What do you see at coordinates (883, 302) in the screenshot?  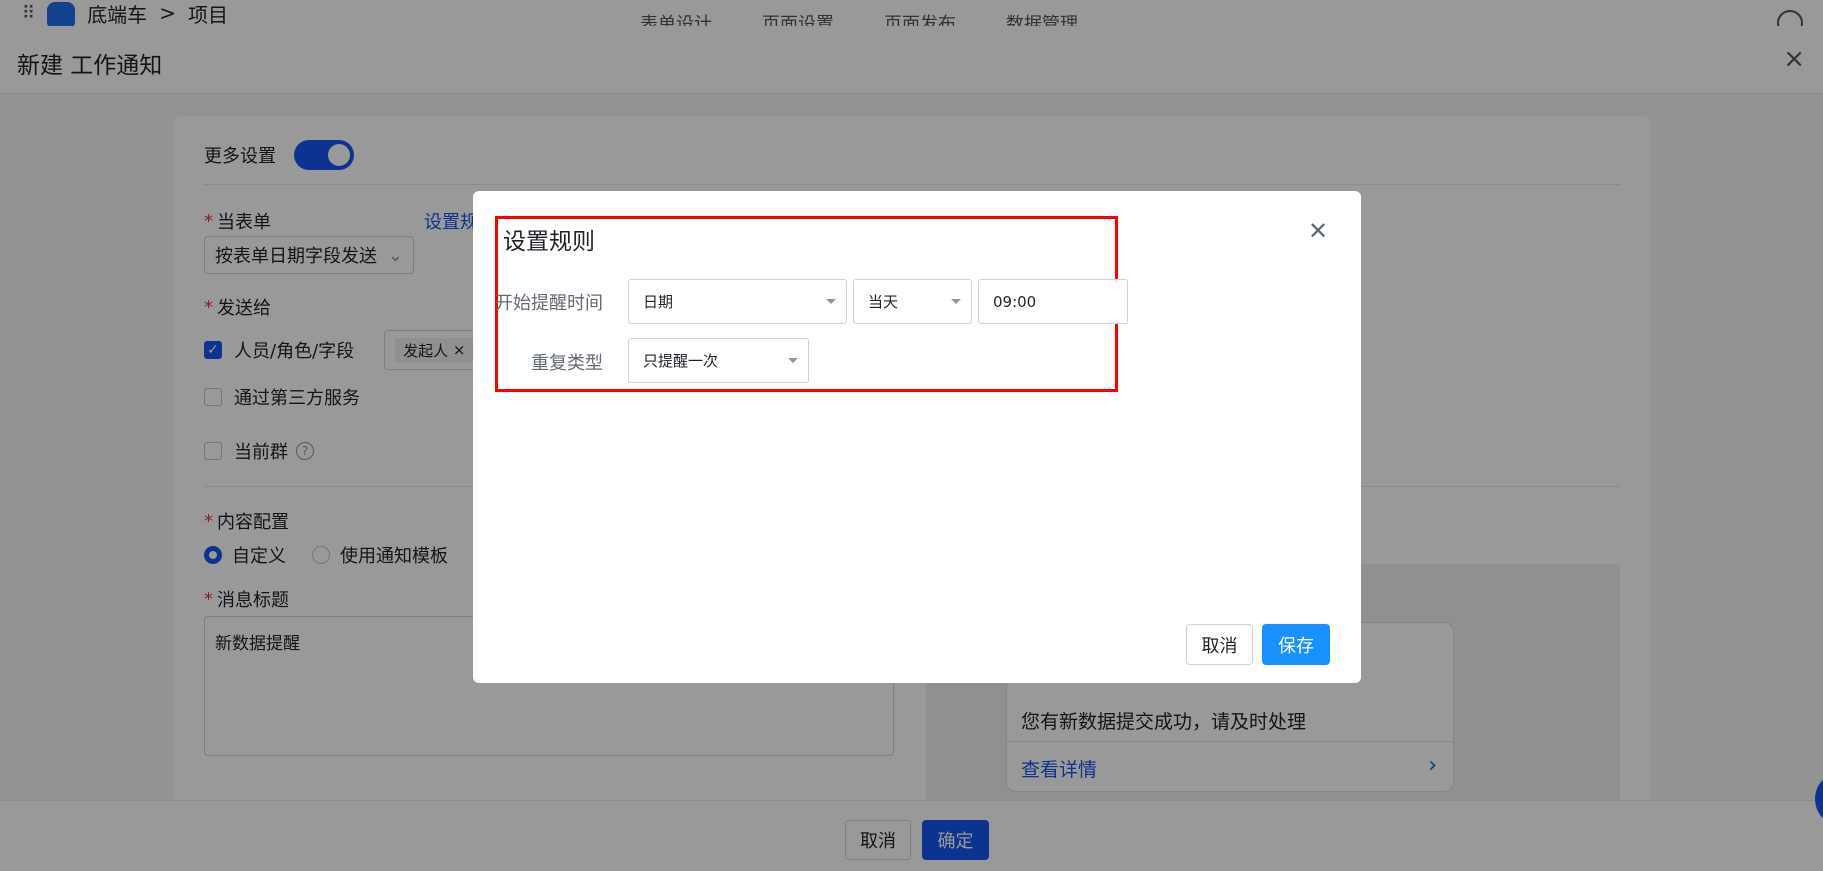 I see `day-select-value: 当天` at bounding box center [883, 302].